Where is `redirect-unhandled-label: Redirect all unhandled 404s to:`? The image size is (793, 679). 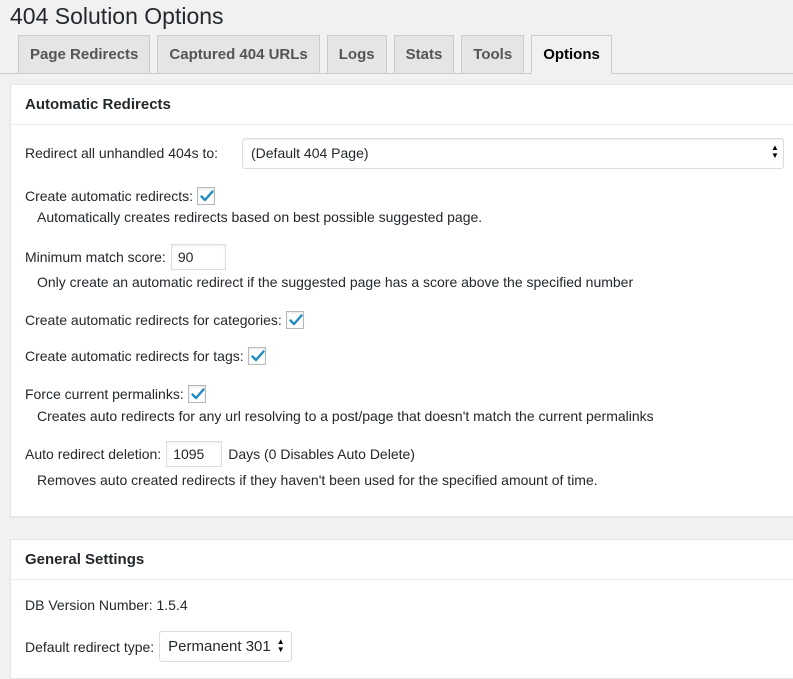
redirect-unhandled-label: Redirect all unhandled 404s to: is located at coordinates (122, 153).